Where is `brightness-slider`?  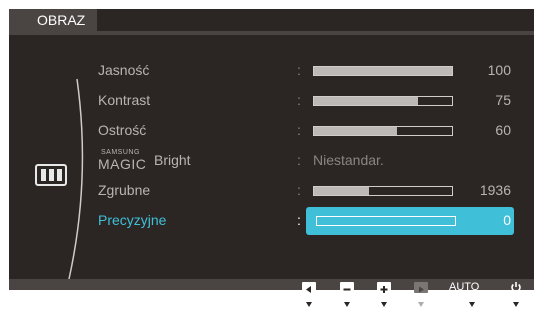
brightness-slider is located at coordinates (383, 71).